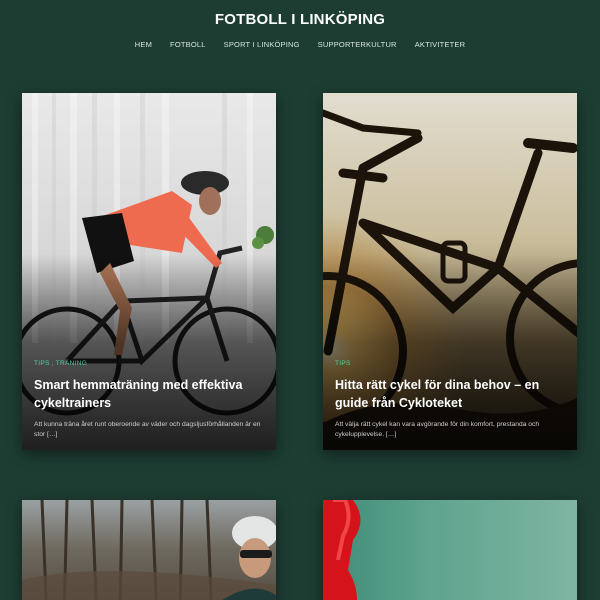 This screenshot has height=600, width=600. I want to click on nav-item-aktiviteter: AKTIVITETER, so click(440, 44).